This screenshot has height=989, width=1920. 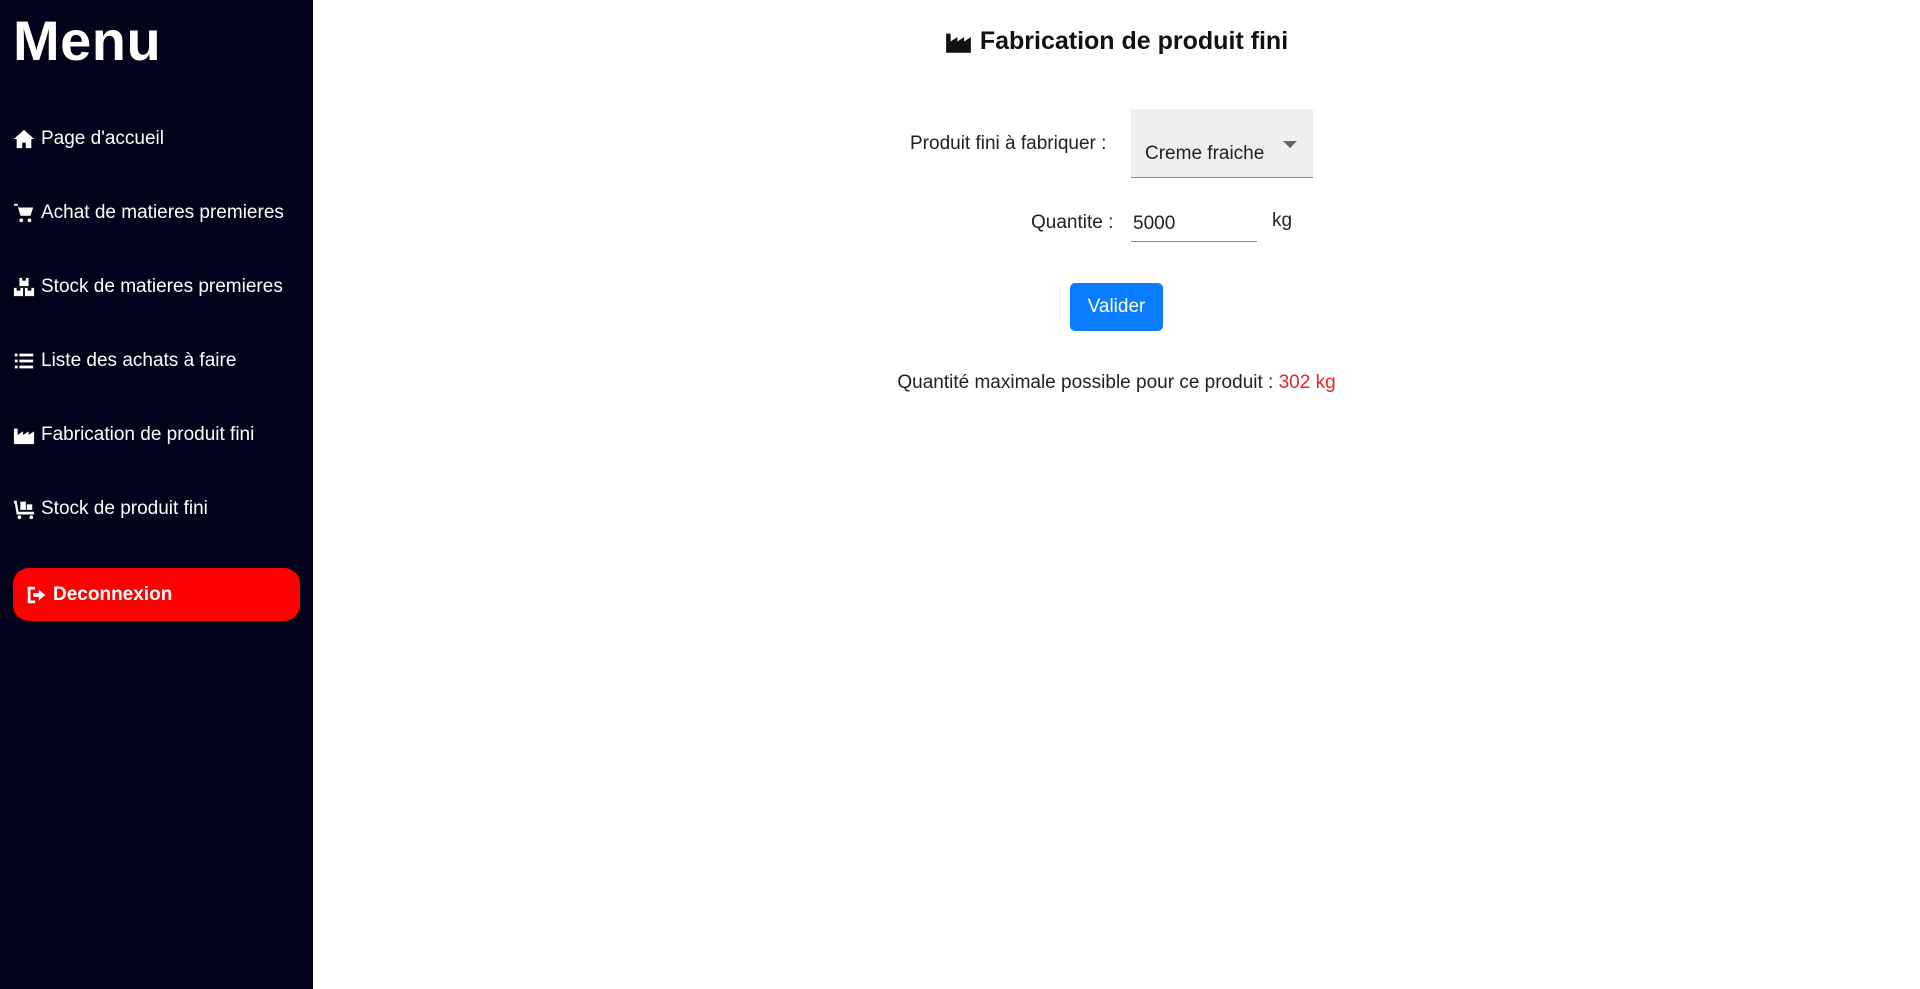 I want to click on product-select: Creme fraiche, so click(x=1222, y=143).